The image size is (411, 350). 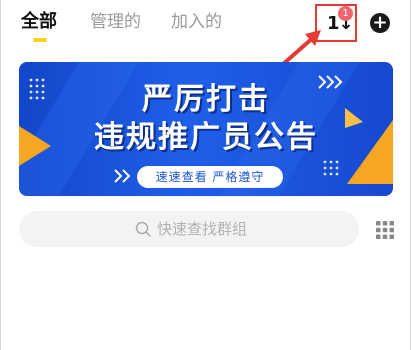 What do you see at coordinates (345, 13) in the screenshot?
I see `notification-badge: 1` at bounding box center [345, 13].